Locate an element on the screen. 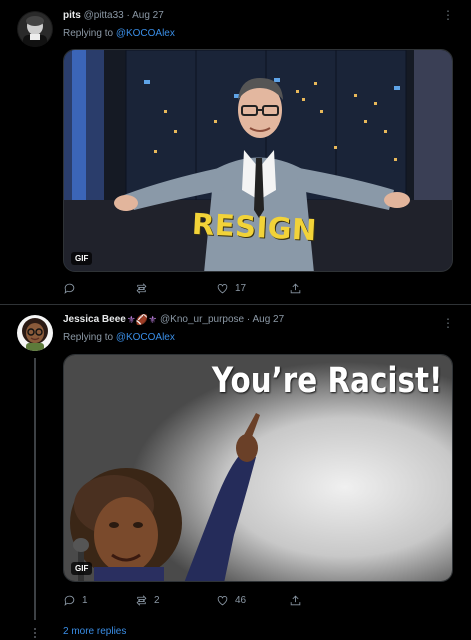 The image size is (471, 640). reply-button is located at coordinates (72, 288).